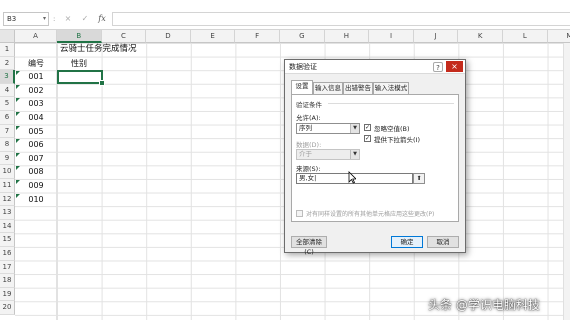 Image resolution: width=570 pixels, height=320 pixels. What do you see at coordinates (102, 19) in the screenshot?
I see `insert-function-icon: fx` at bounding box center [102, 19].